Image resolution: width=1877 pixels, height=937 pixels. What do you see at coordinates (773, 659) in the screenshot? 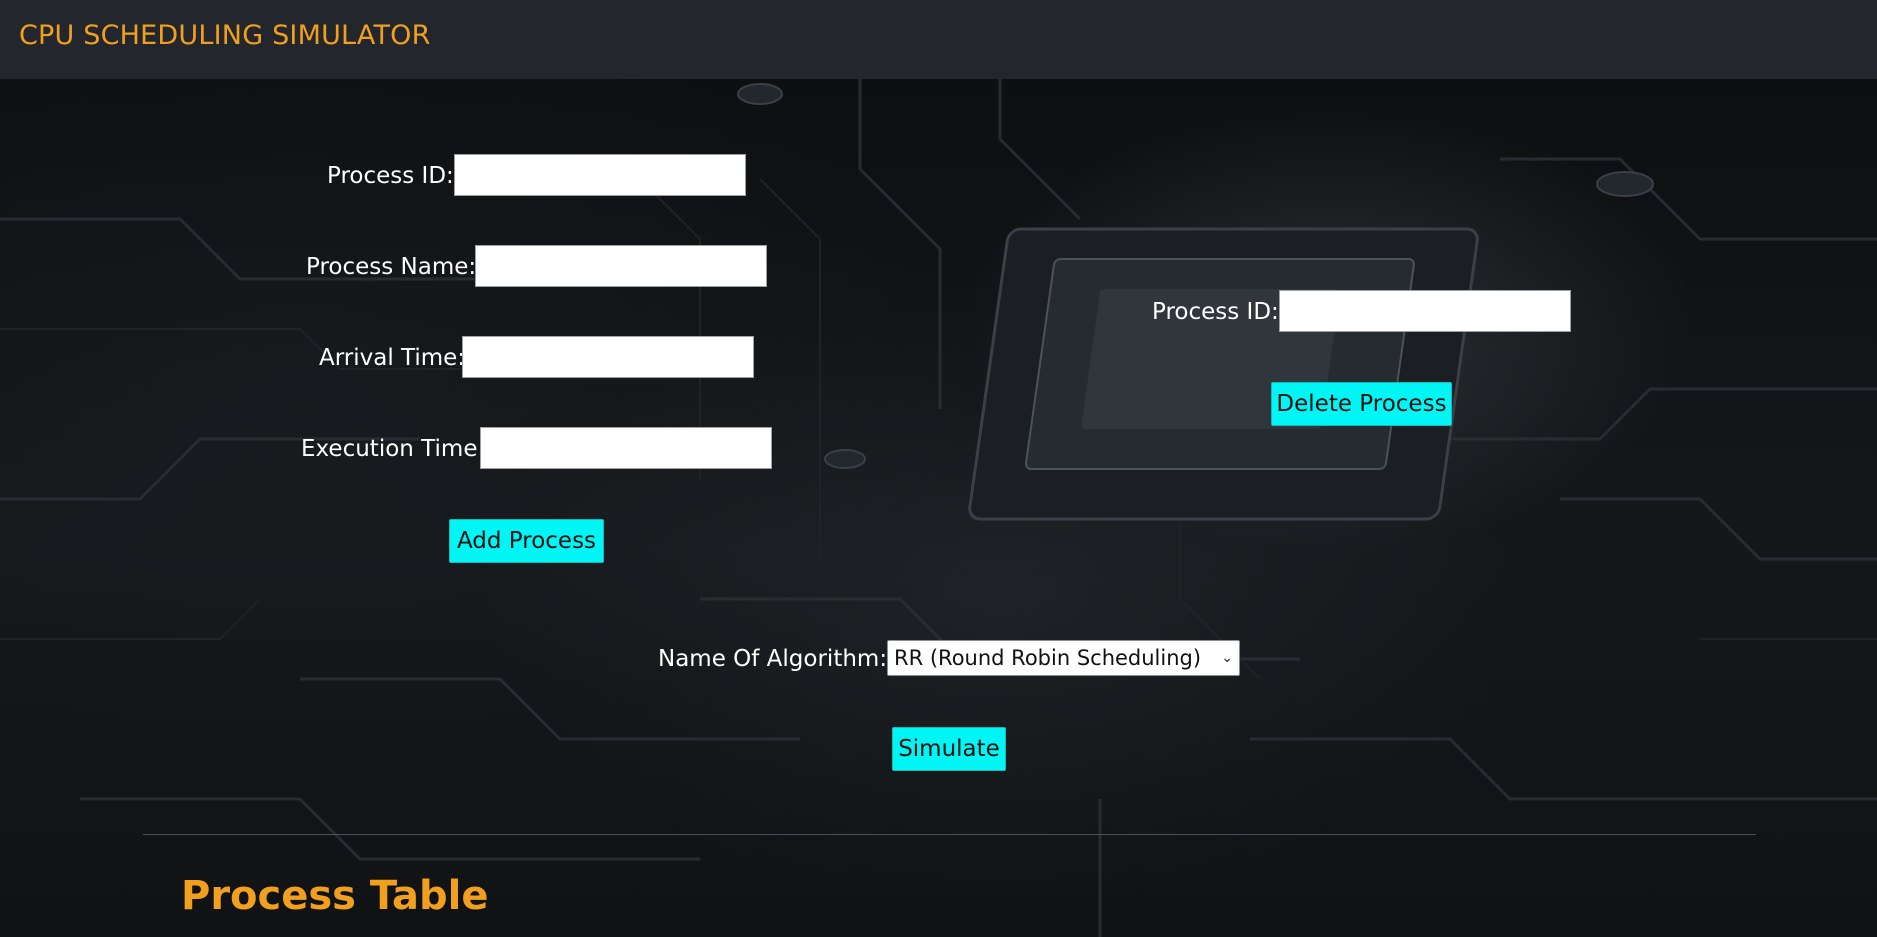
I see `algorithm-label: Name Of Algorithm:` at bounding box center [773, 659].